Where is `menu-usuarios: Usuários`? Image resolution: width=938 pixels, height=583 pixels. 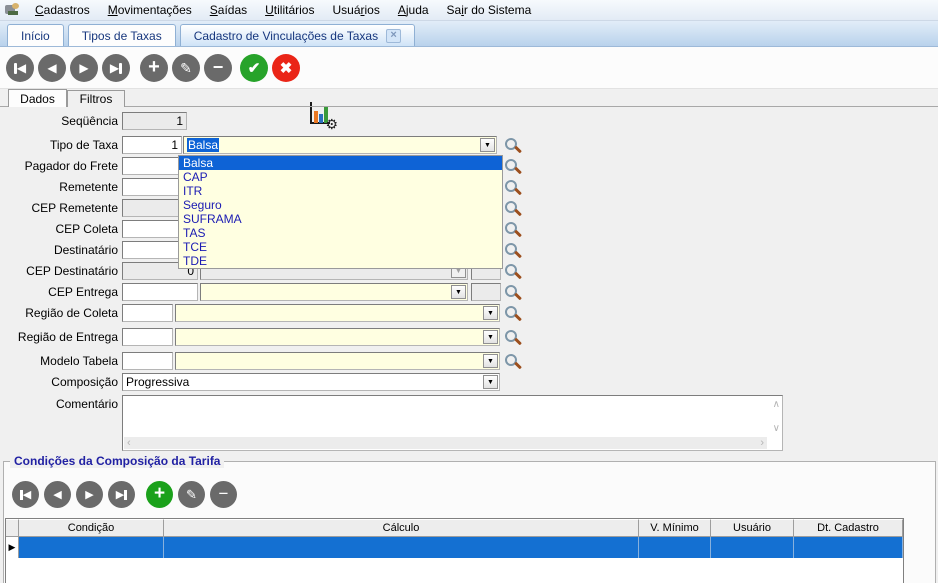
menu-usuarios: Usuários is located at coordinates (355, 10).